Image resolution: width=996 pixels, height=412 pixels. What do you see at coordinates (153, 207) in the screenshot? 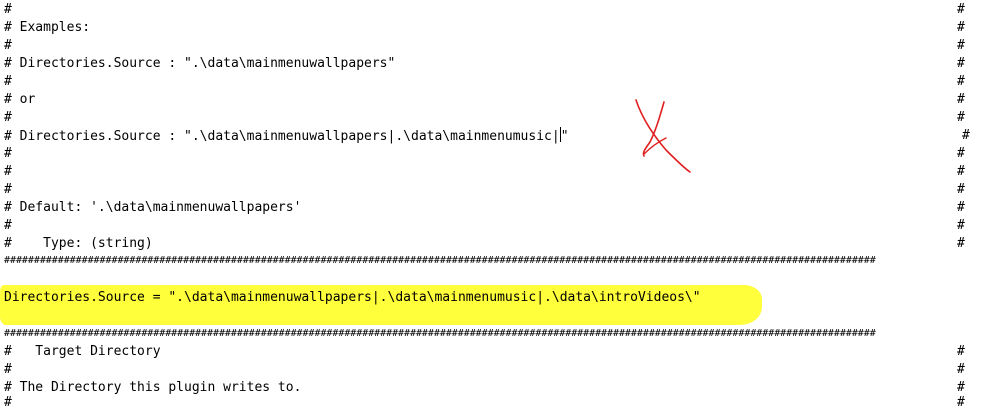
I see `comment-line-default: # Default: '.\data\mainmenuwallpapers'` at bounding box center [153, 207].